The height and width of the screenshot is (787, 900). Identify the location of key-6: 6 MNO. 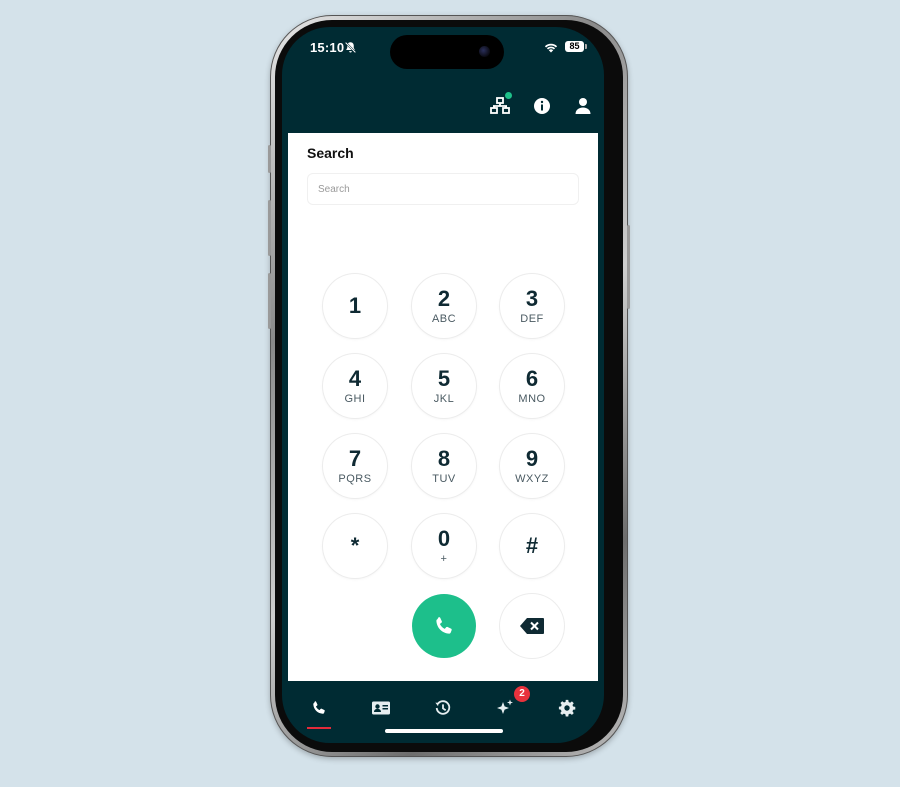
(532, 386).